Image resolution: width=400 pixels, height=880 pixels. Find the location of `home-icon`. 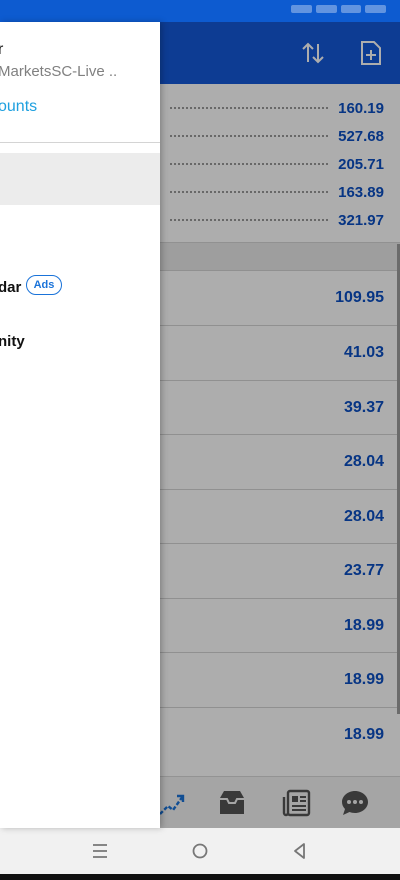

home-icon is located at coordinates (200, 851).